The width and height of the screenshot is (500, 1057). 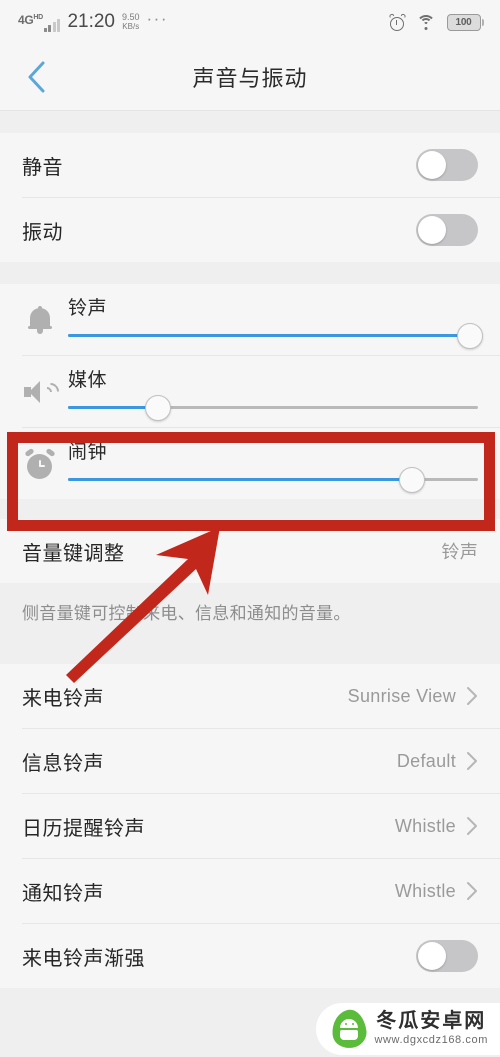 What do you see at coordinates (431, 1021) in the screenshot?
I see `watermark-site-name: 冬瓜安卓网` at bounding box center [431, 1021].